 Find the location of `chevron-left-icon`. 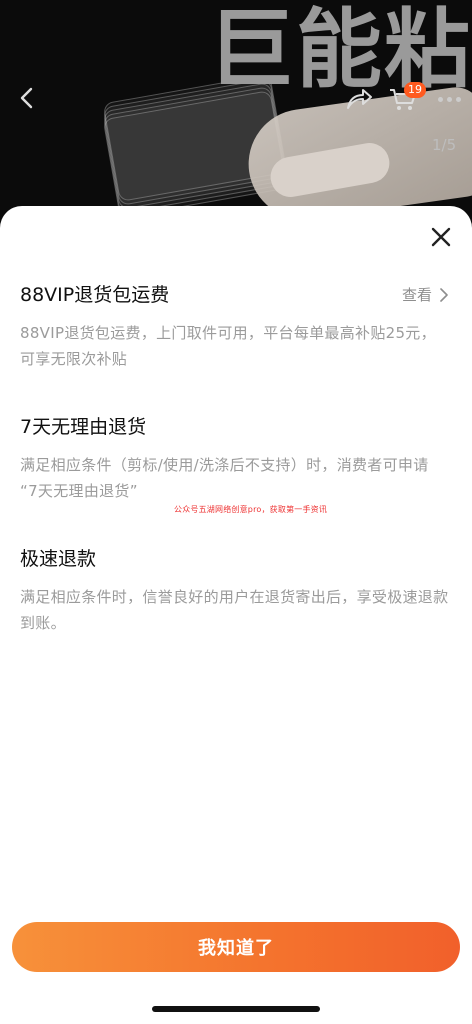

chevron-left-icon is located at coordinates (26, 98).